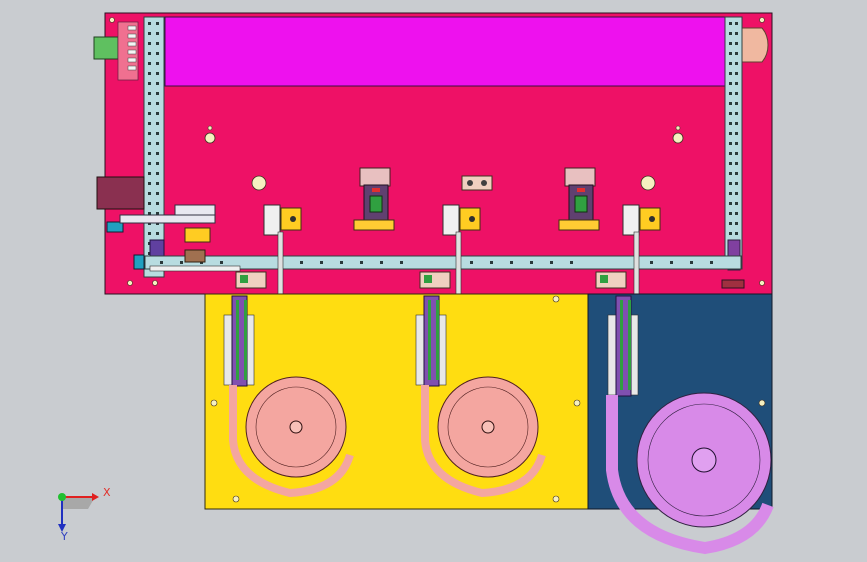  What do you see at coordinates (445, 51) in the screenshot?
I see `top-header-bar` at bounding box center [445, 51].